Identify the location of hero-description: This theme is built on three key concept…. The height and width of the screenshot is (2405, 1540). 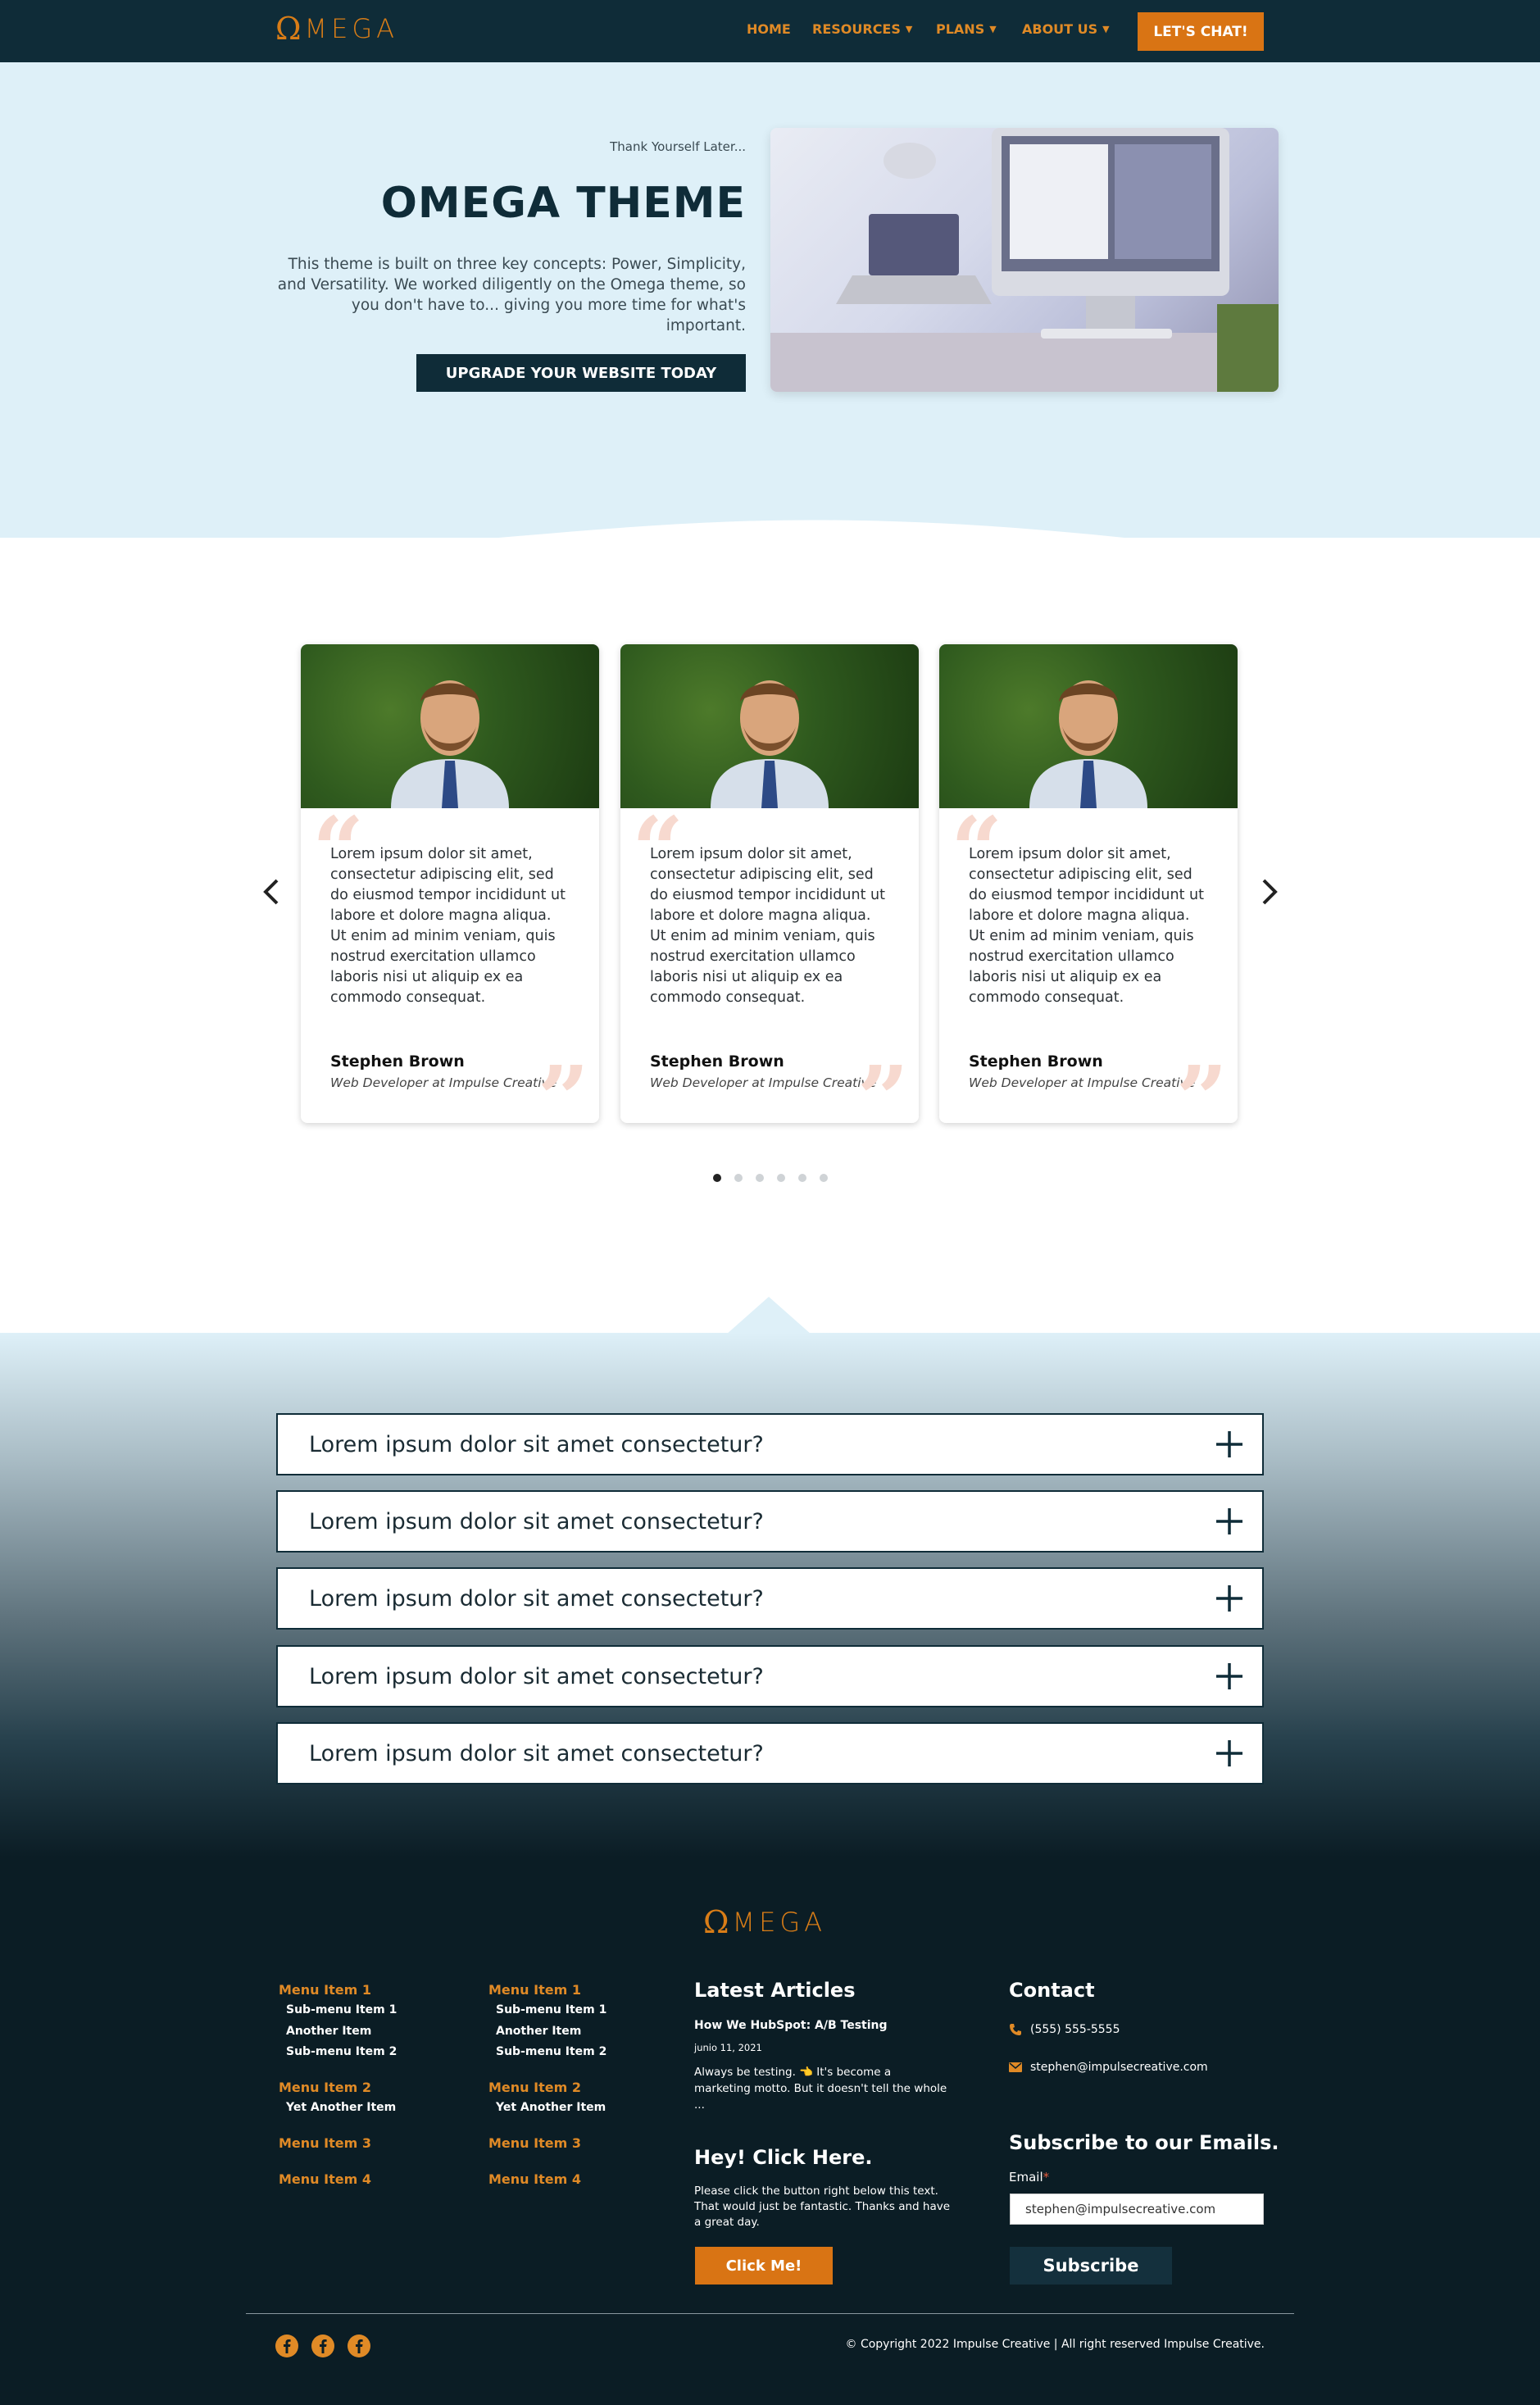
(512, 295).